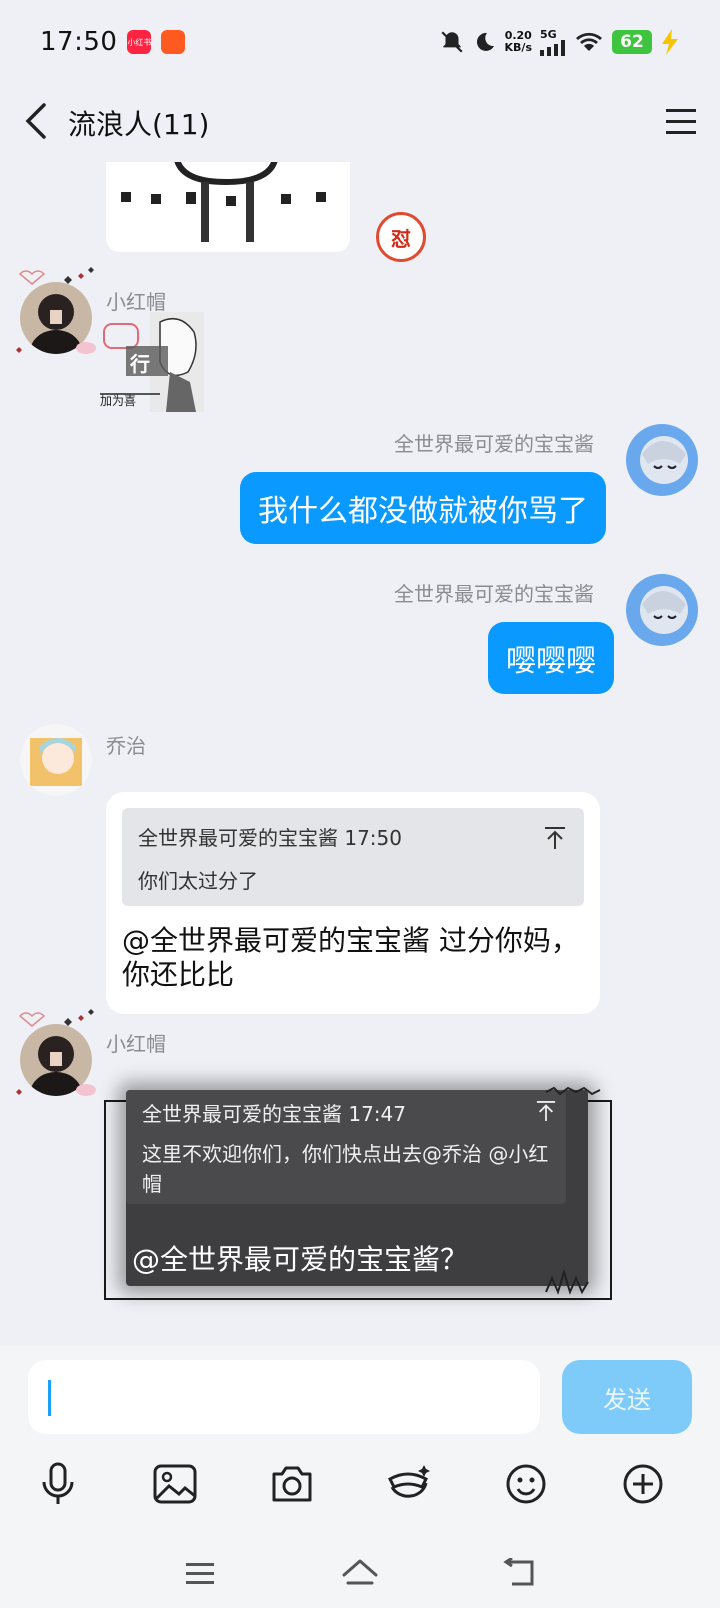 The image size is (720, 1608). I want to click on back-nav-button, so click(520, 1573).